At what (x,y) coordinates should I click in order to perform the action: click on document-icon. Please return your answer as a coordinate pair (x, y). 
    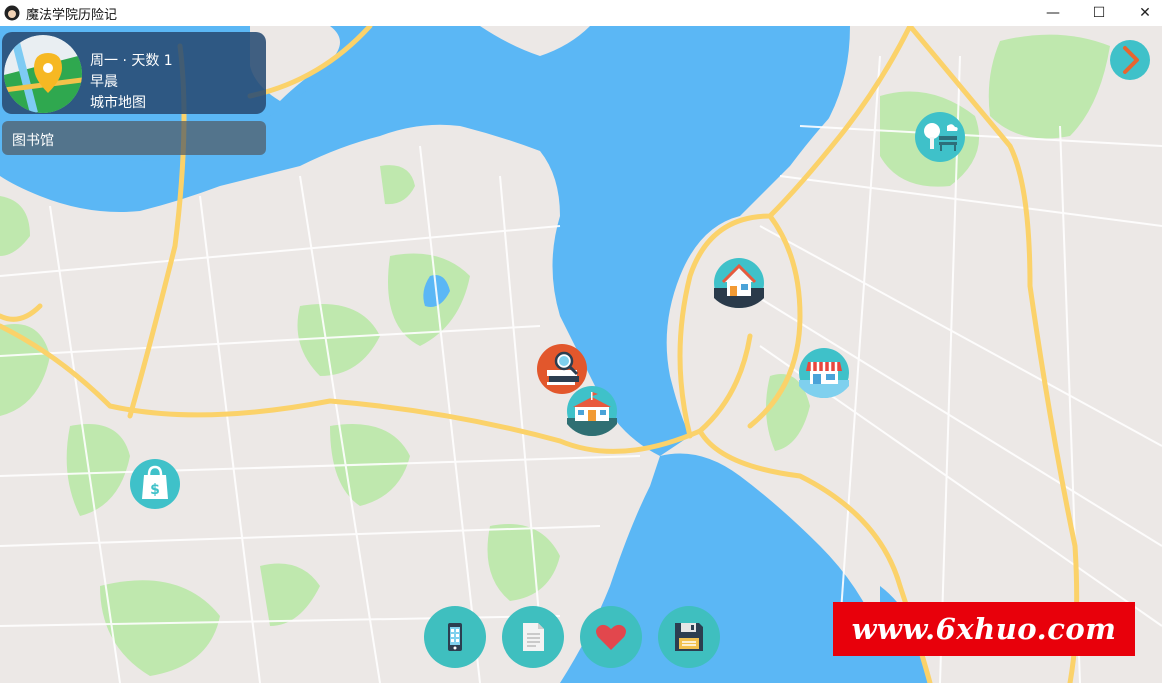
    Looking at the image, I should click on (533, 637).